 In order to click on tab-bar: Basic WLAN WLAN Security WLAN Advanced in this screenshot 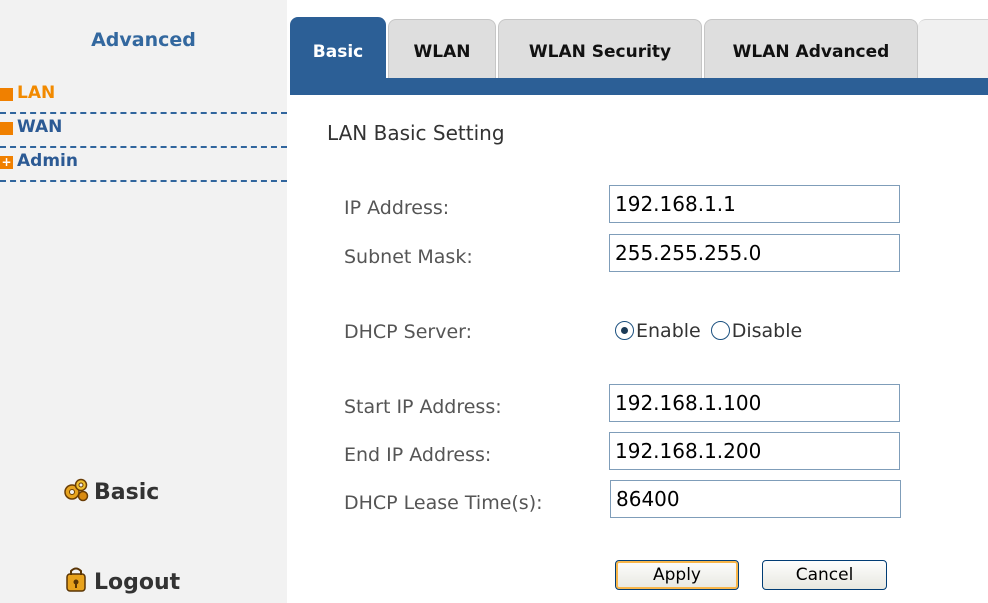, I will do `click(639, 56)`.